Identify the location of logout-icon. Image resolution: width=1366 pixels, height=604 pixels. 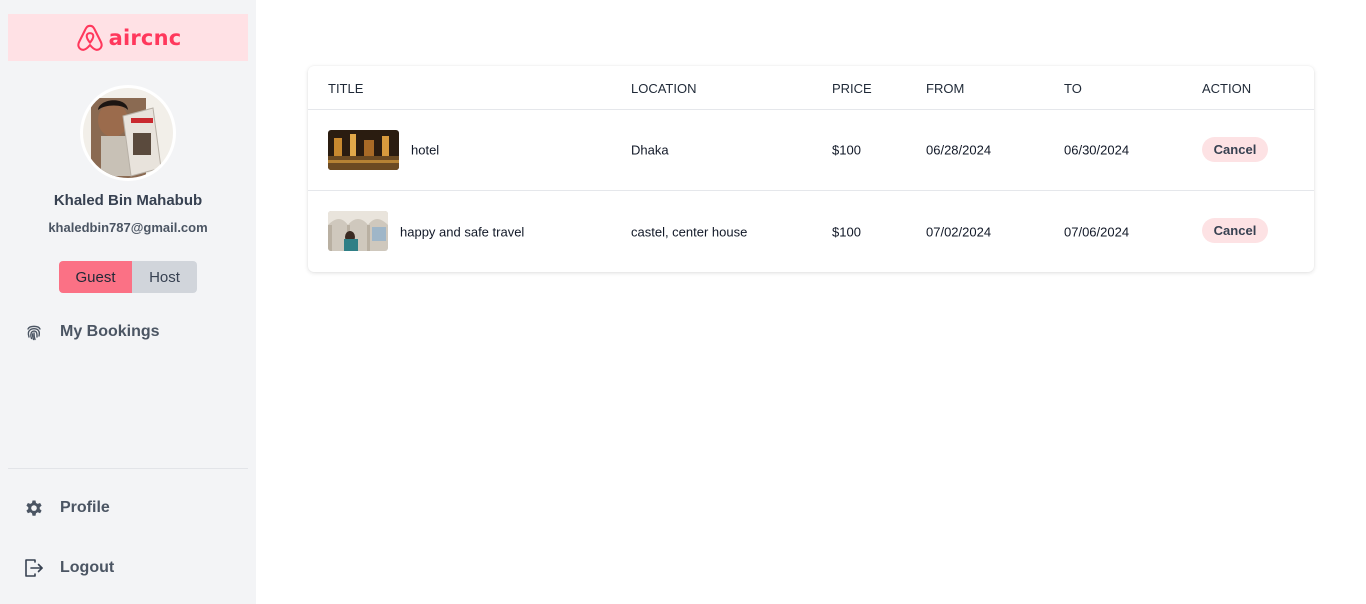
(34, 568).